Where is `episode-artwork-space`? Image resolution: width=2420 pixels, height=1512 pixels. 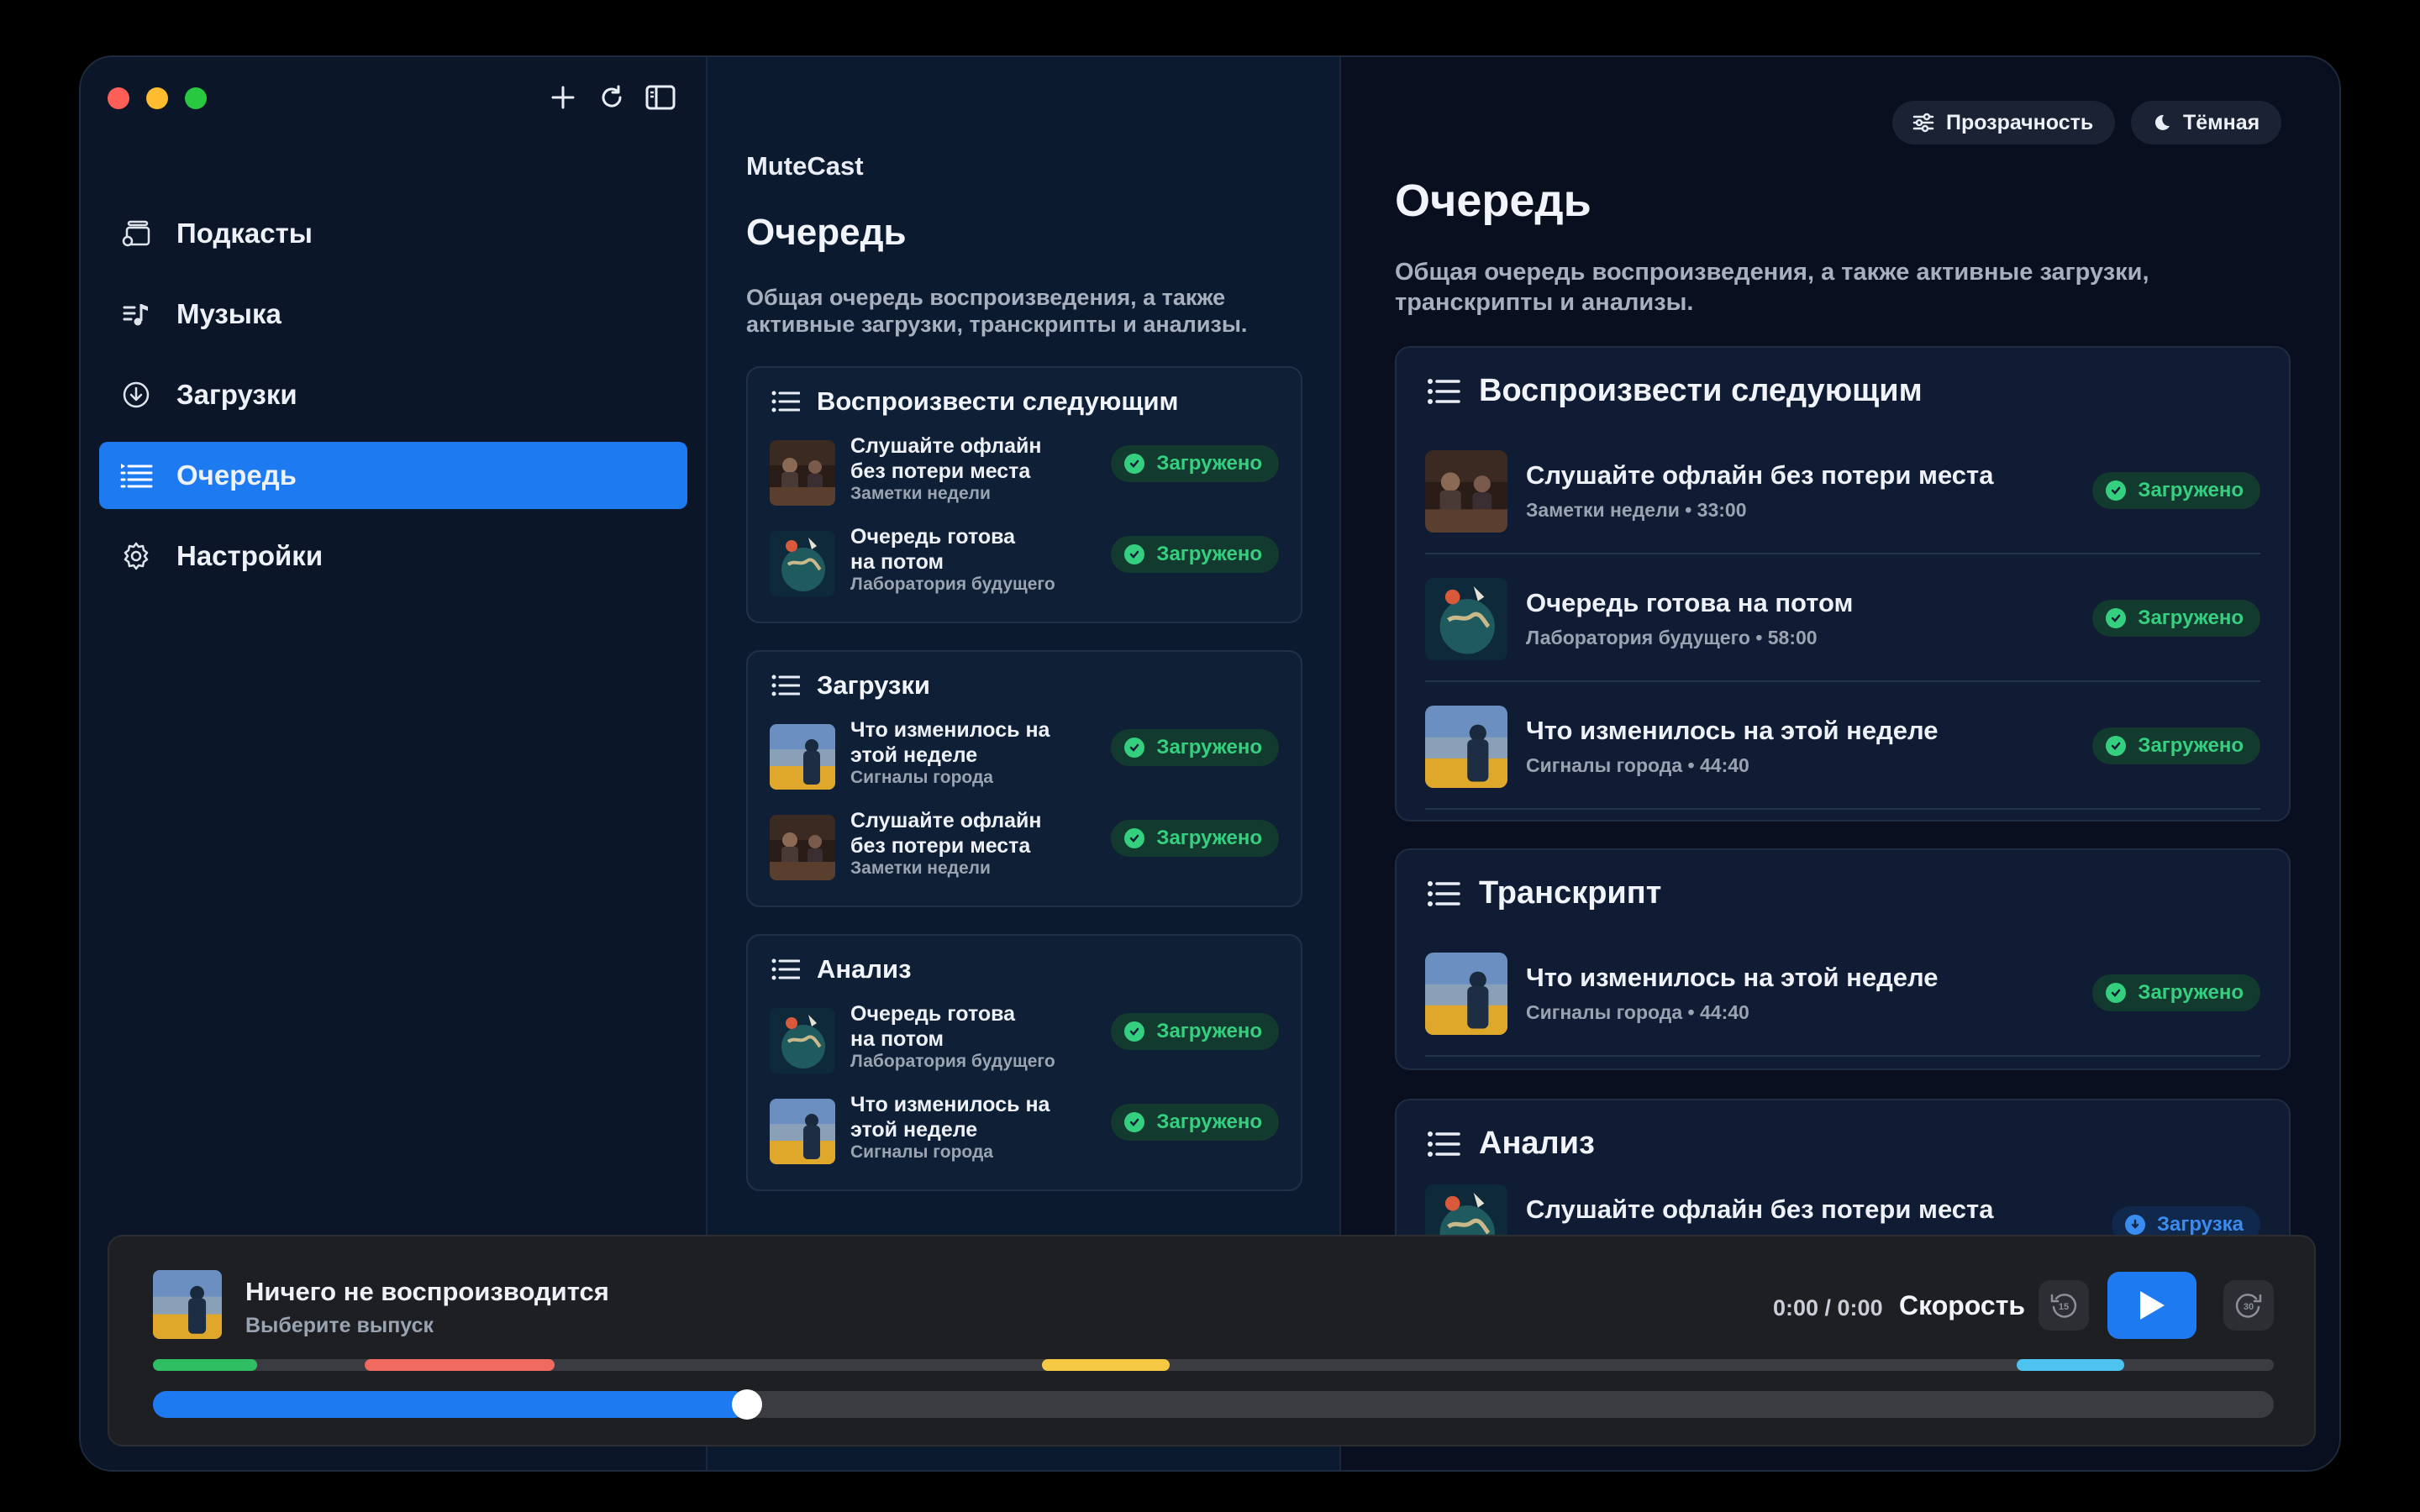
episode-artwork-space is located at coordinates (802, 563).